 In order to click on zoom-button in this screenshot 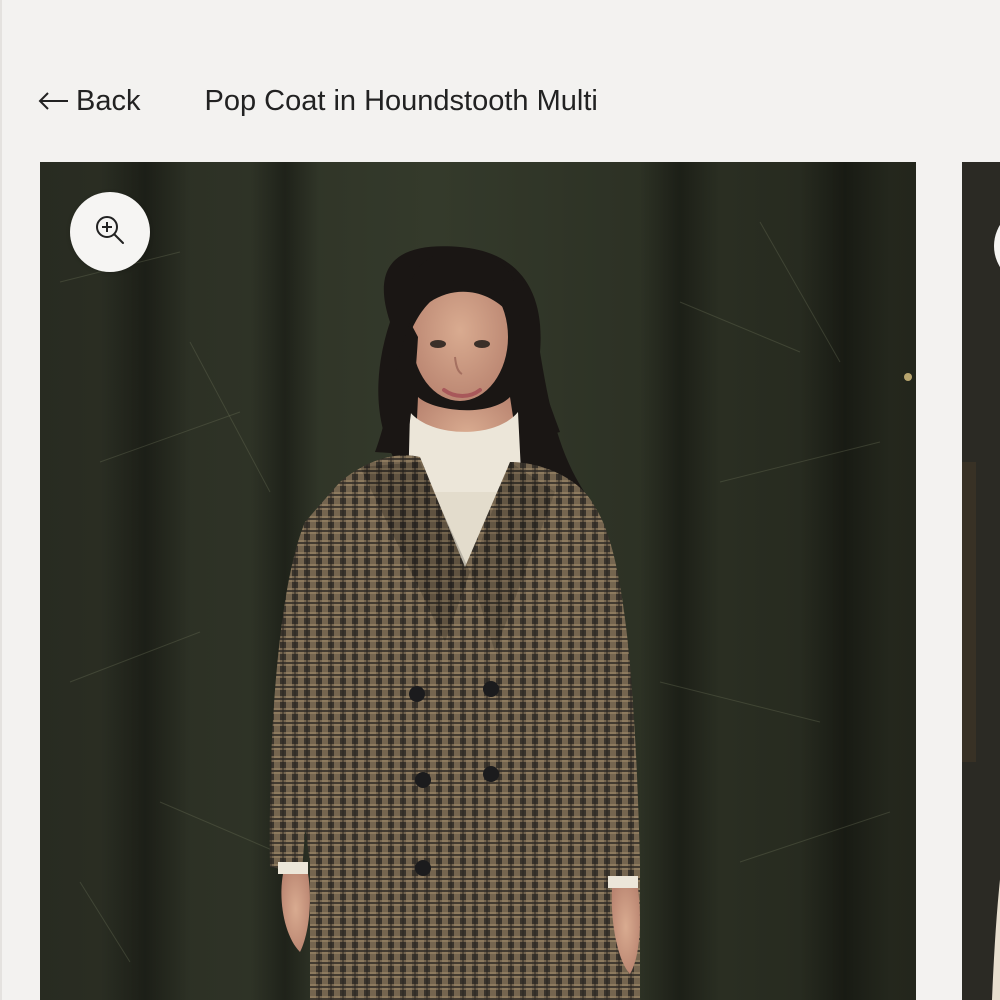, I will do `click(110, 232)`.